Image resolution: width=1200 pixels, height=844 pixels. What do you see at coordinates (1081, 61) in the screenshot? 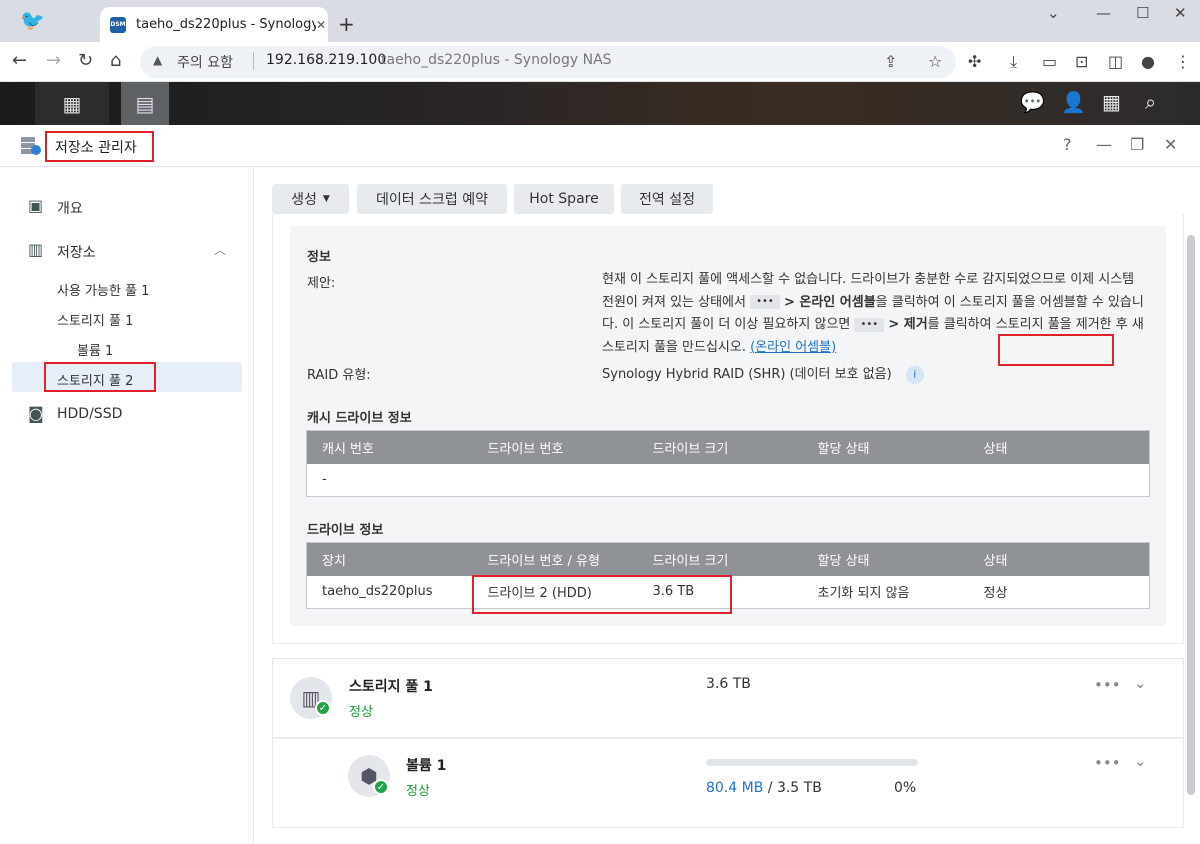
I see `screenshot-icon: ⊡` at bounding box center [1081, 61].